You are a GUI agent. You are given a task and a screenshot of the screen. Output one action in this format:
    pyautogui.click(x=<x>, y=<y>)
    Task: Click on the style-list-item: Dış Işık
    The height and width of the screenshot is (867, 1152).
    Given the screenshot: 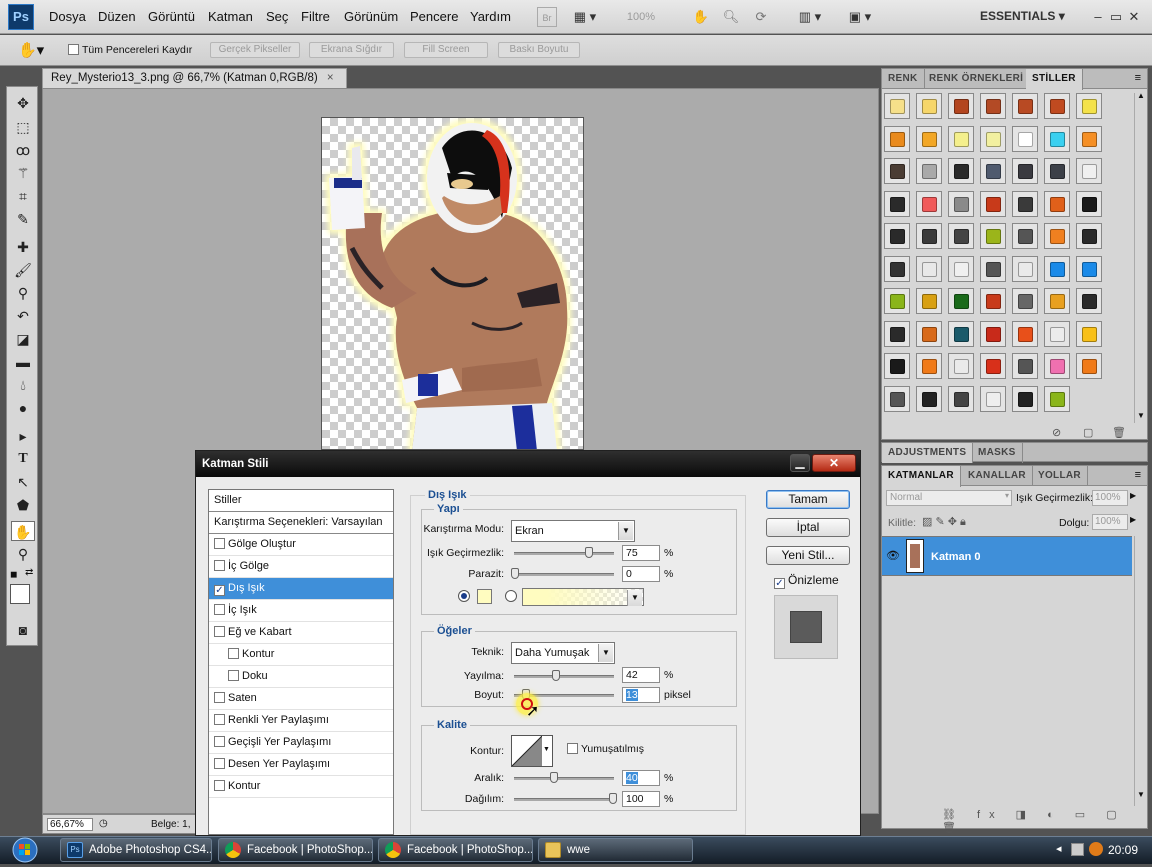 What is the action you would take?
    pyautogui.click(x=301, y=589)
    